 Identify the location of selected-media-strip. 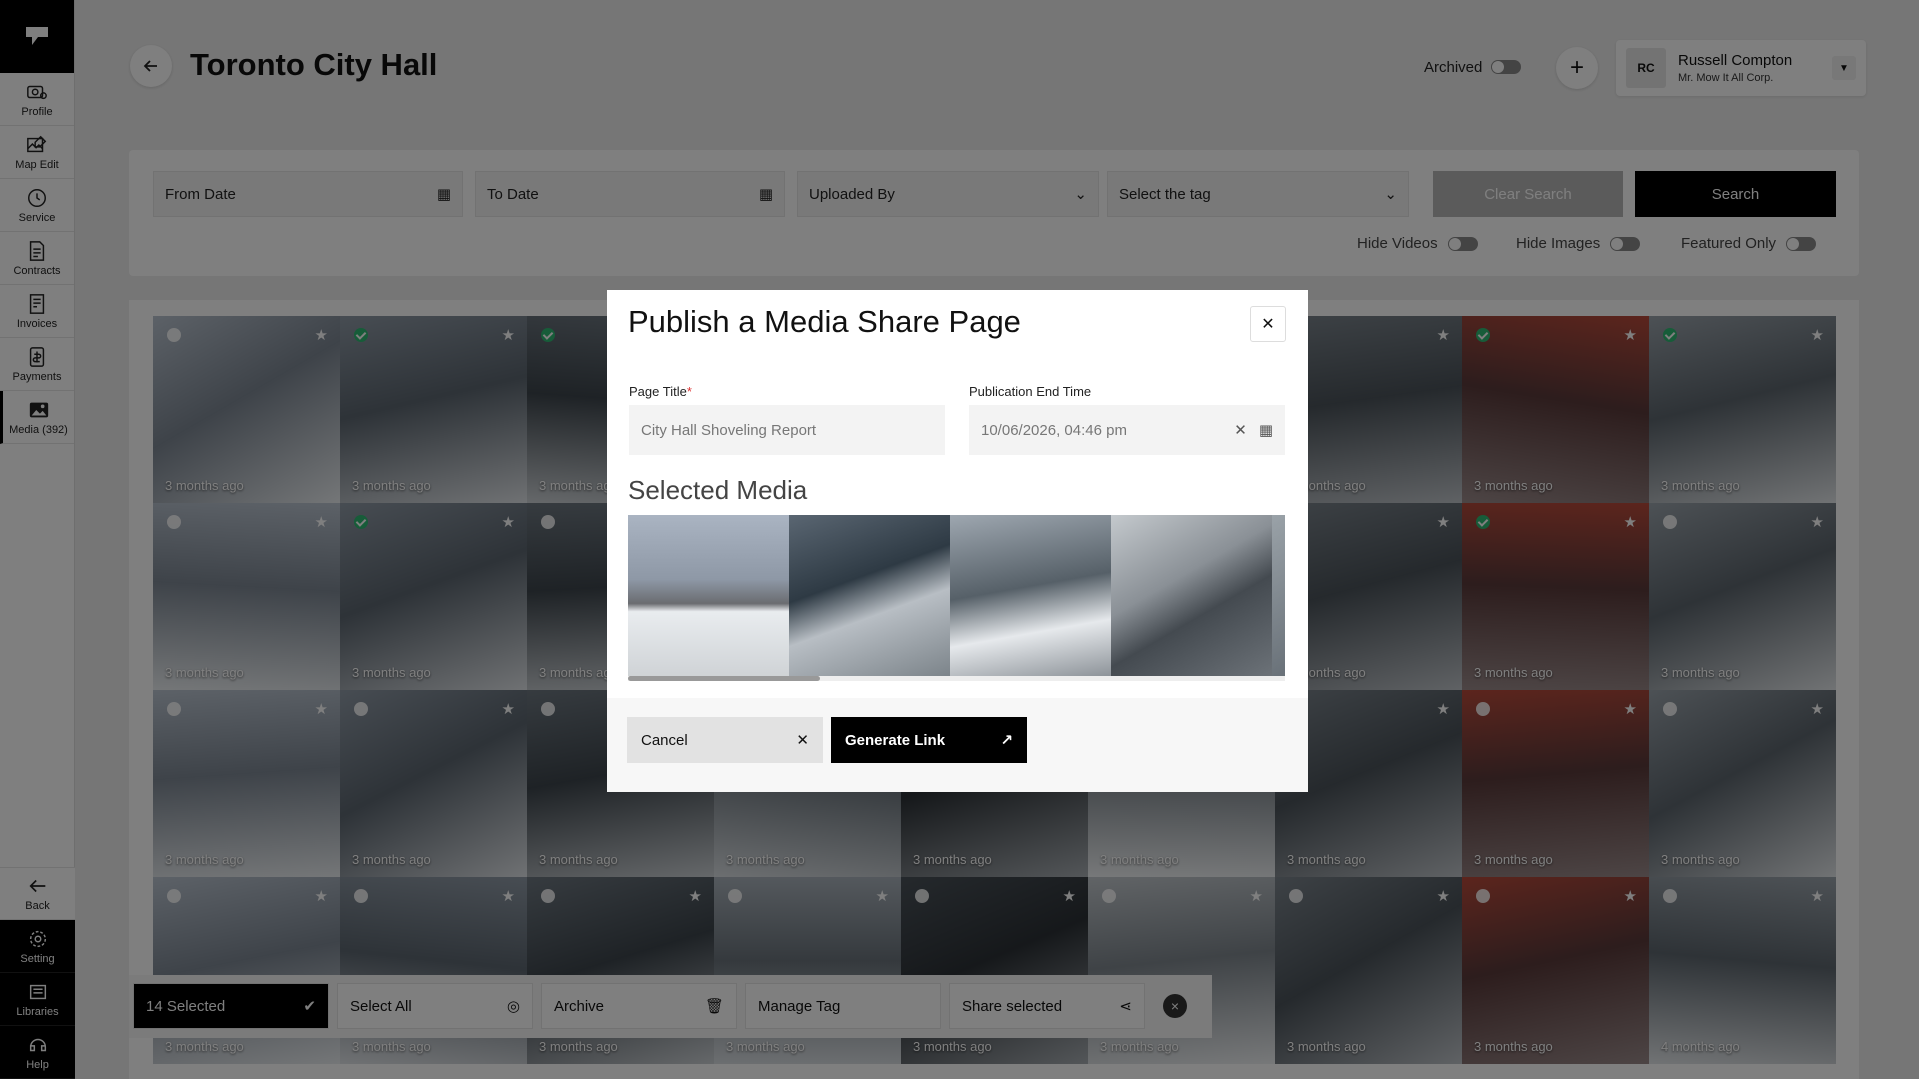
(956, 595).